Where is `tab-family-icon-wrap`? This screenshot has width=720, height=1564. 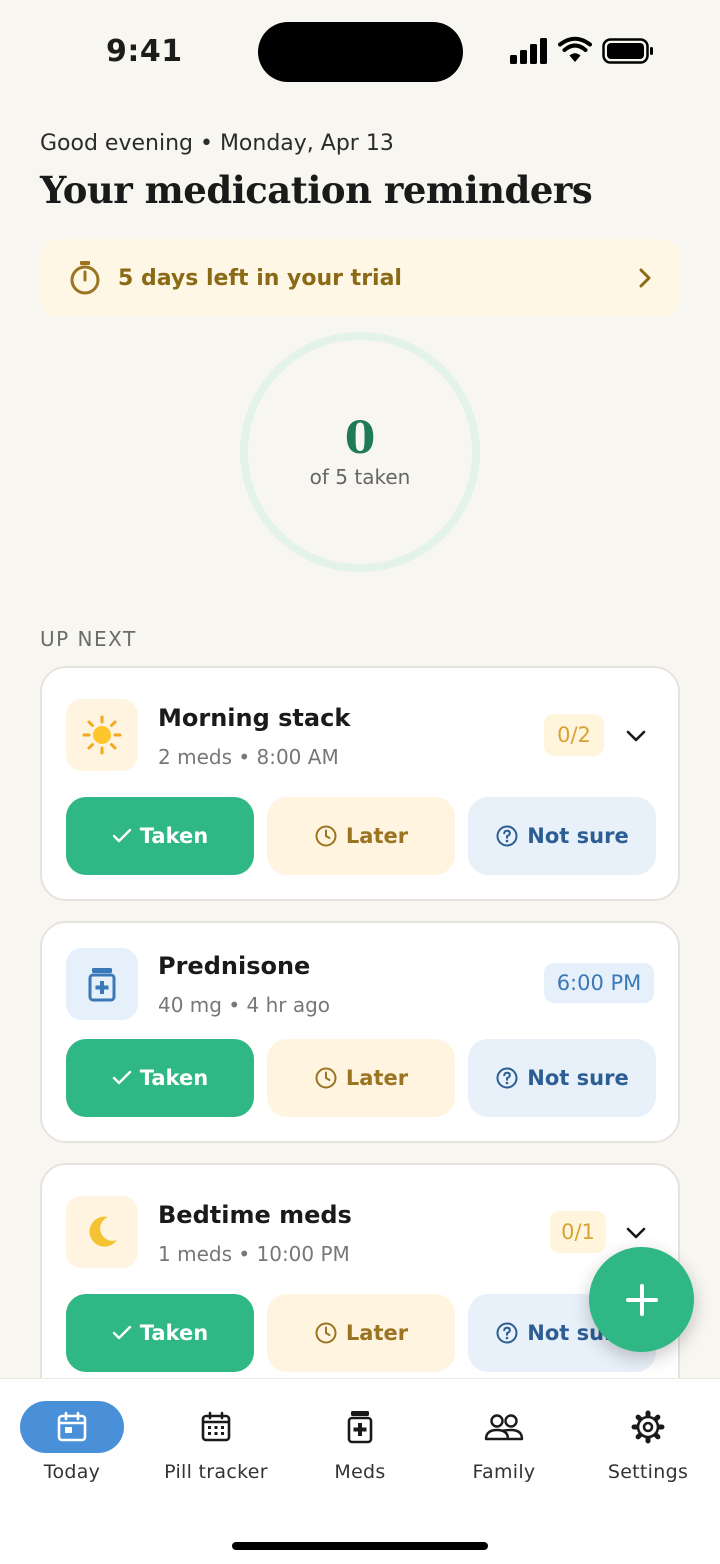 tab-family-icon-wrap is located at coordinates (504, 1427).